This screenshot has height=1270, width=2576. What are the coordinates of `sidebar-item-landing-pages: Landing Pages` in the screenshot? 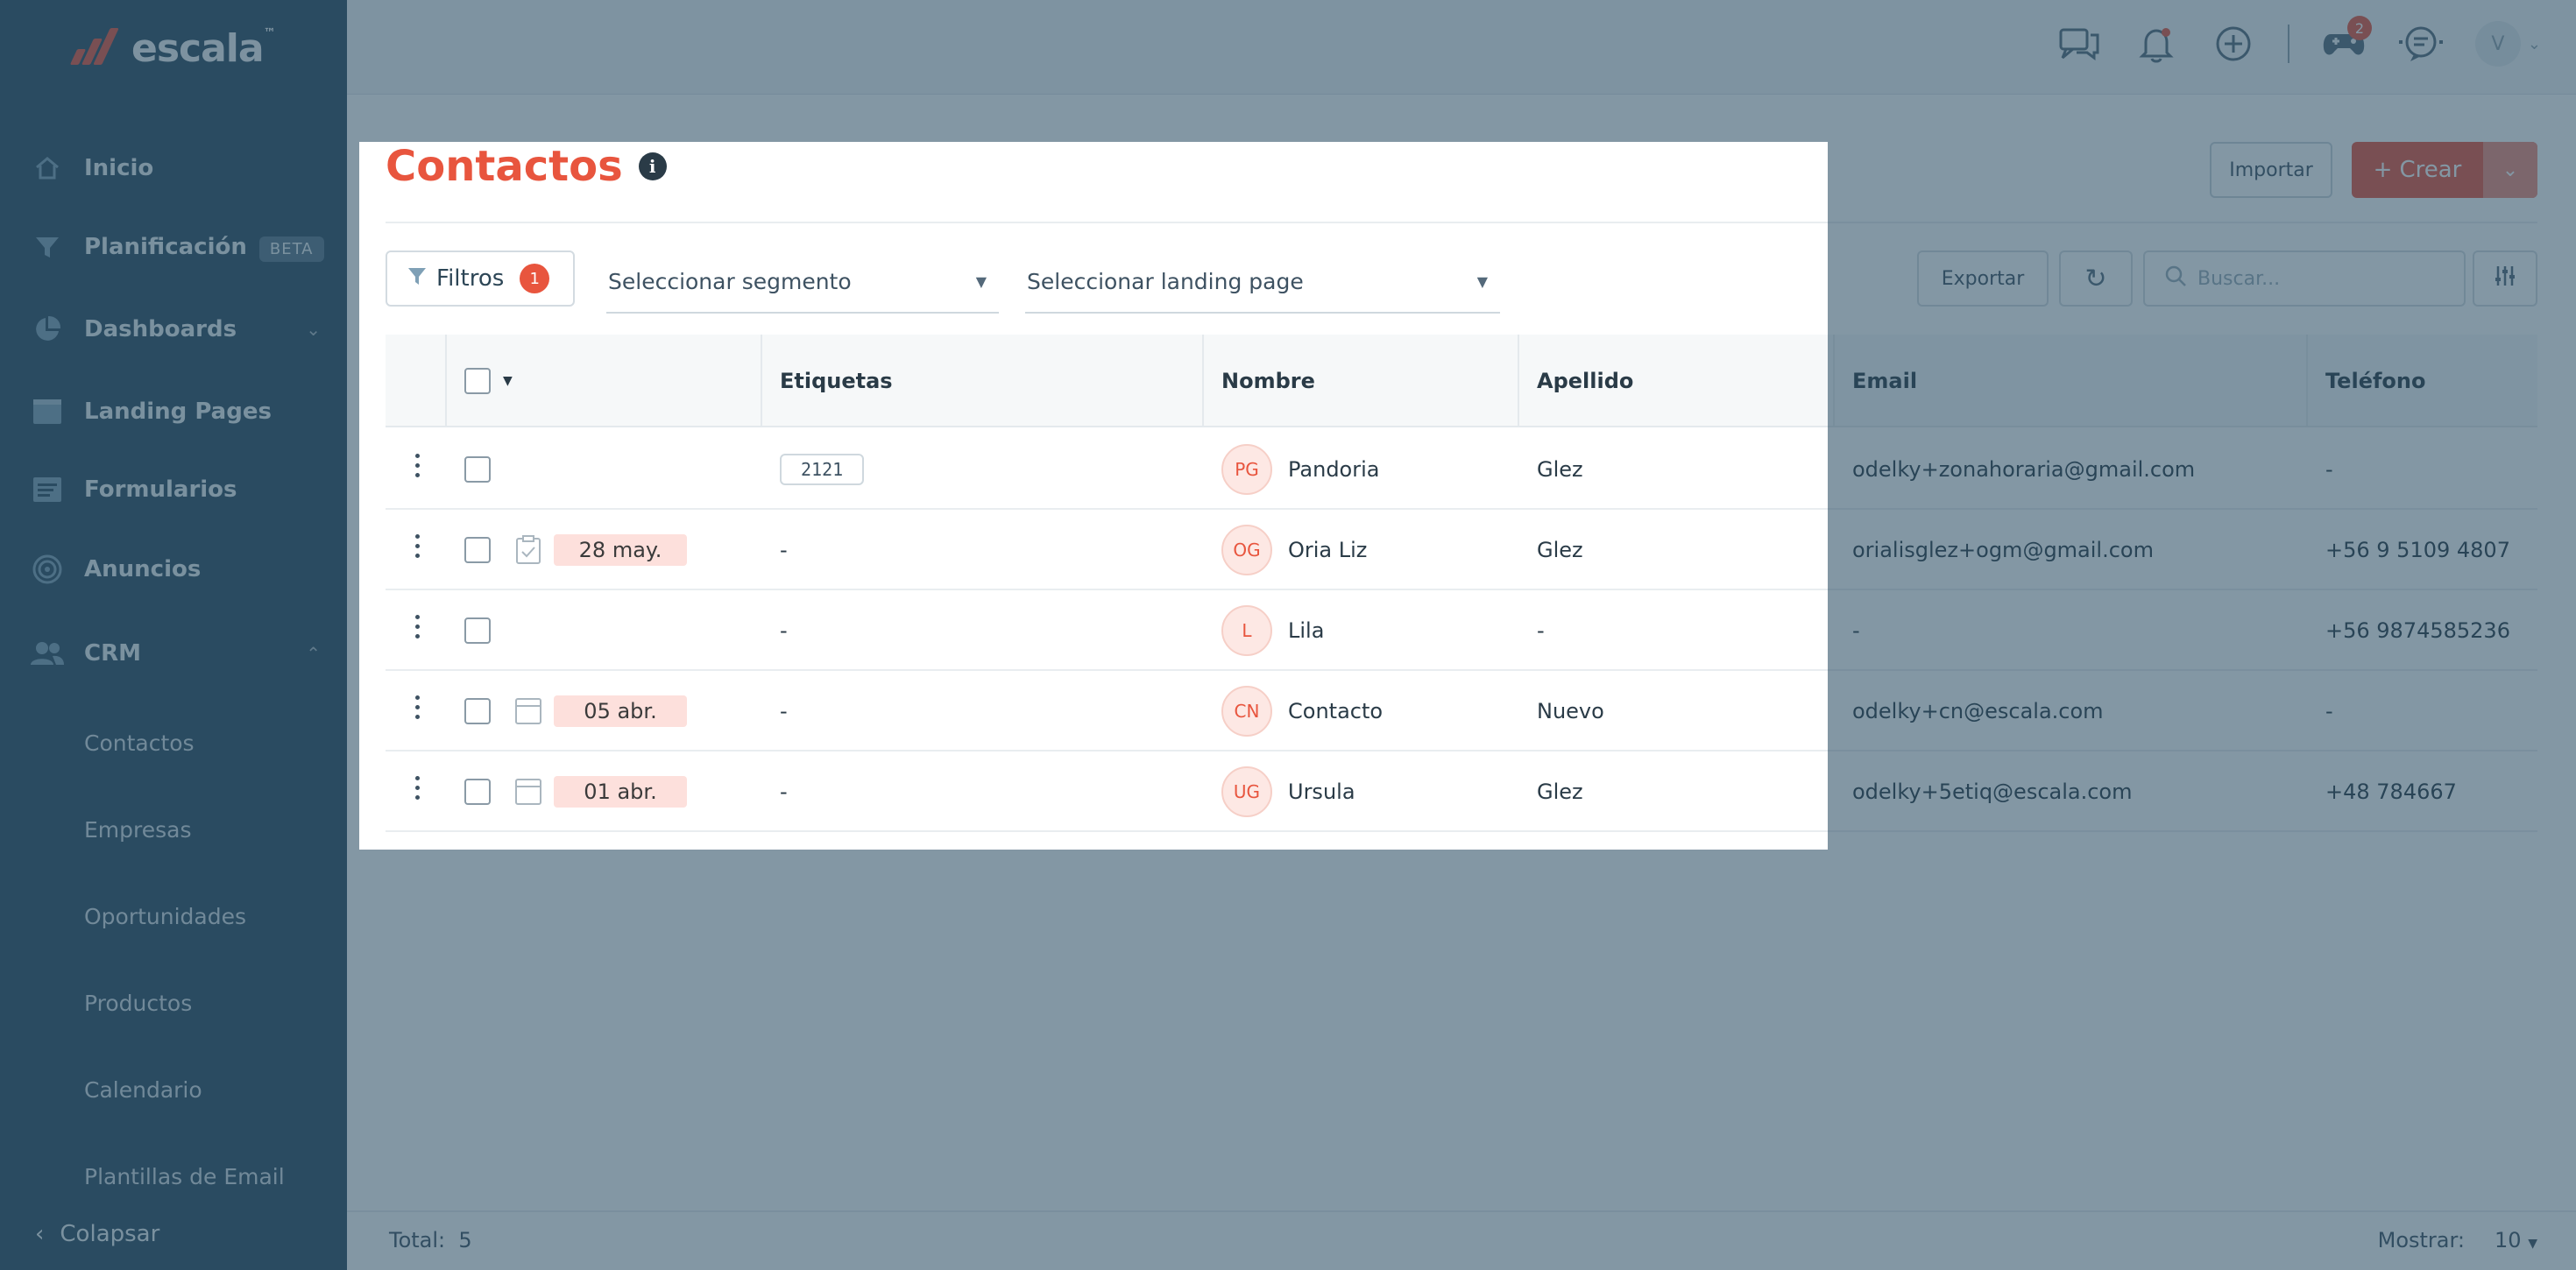 It's located at (173, 412).